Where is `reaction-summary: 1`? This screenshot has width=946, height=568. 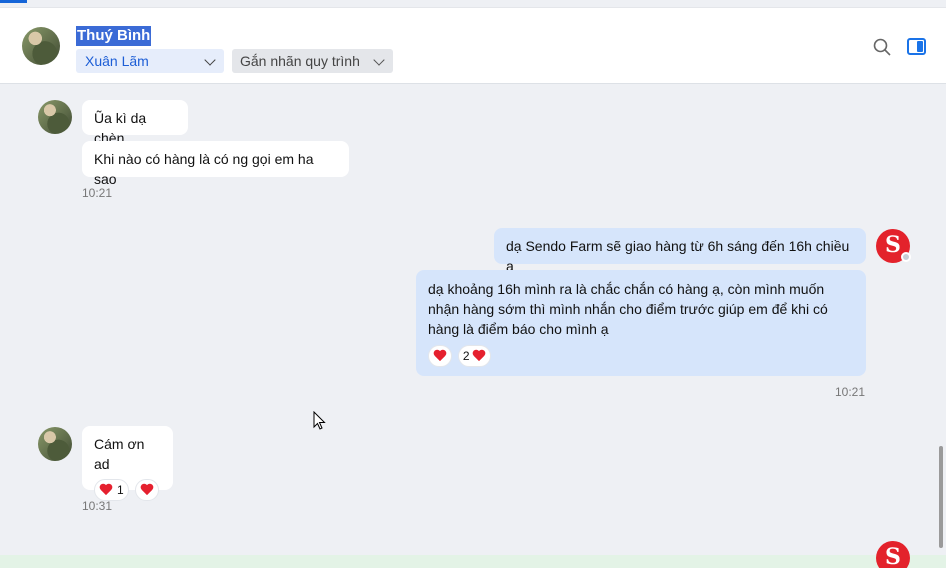
reaction-summary: 1 is located at coordinates (111, 490).